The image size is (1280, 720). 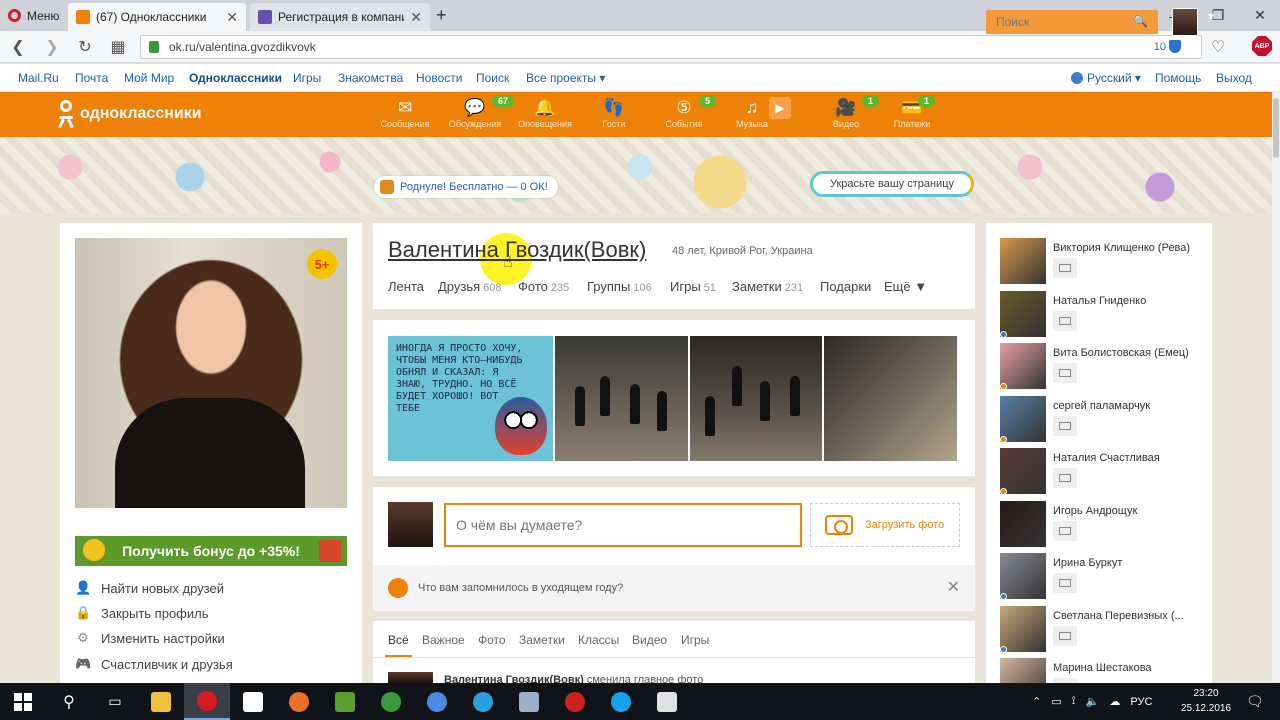 I want to click on start-button, so click(x=23, y=701).